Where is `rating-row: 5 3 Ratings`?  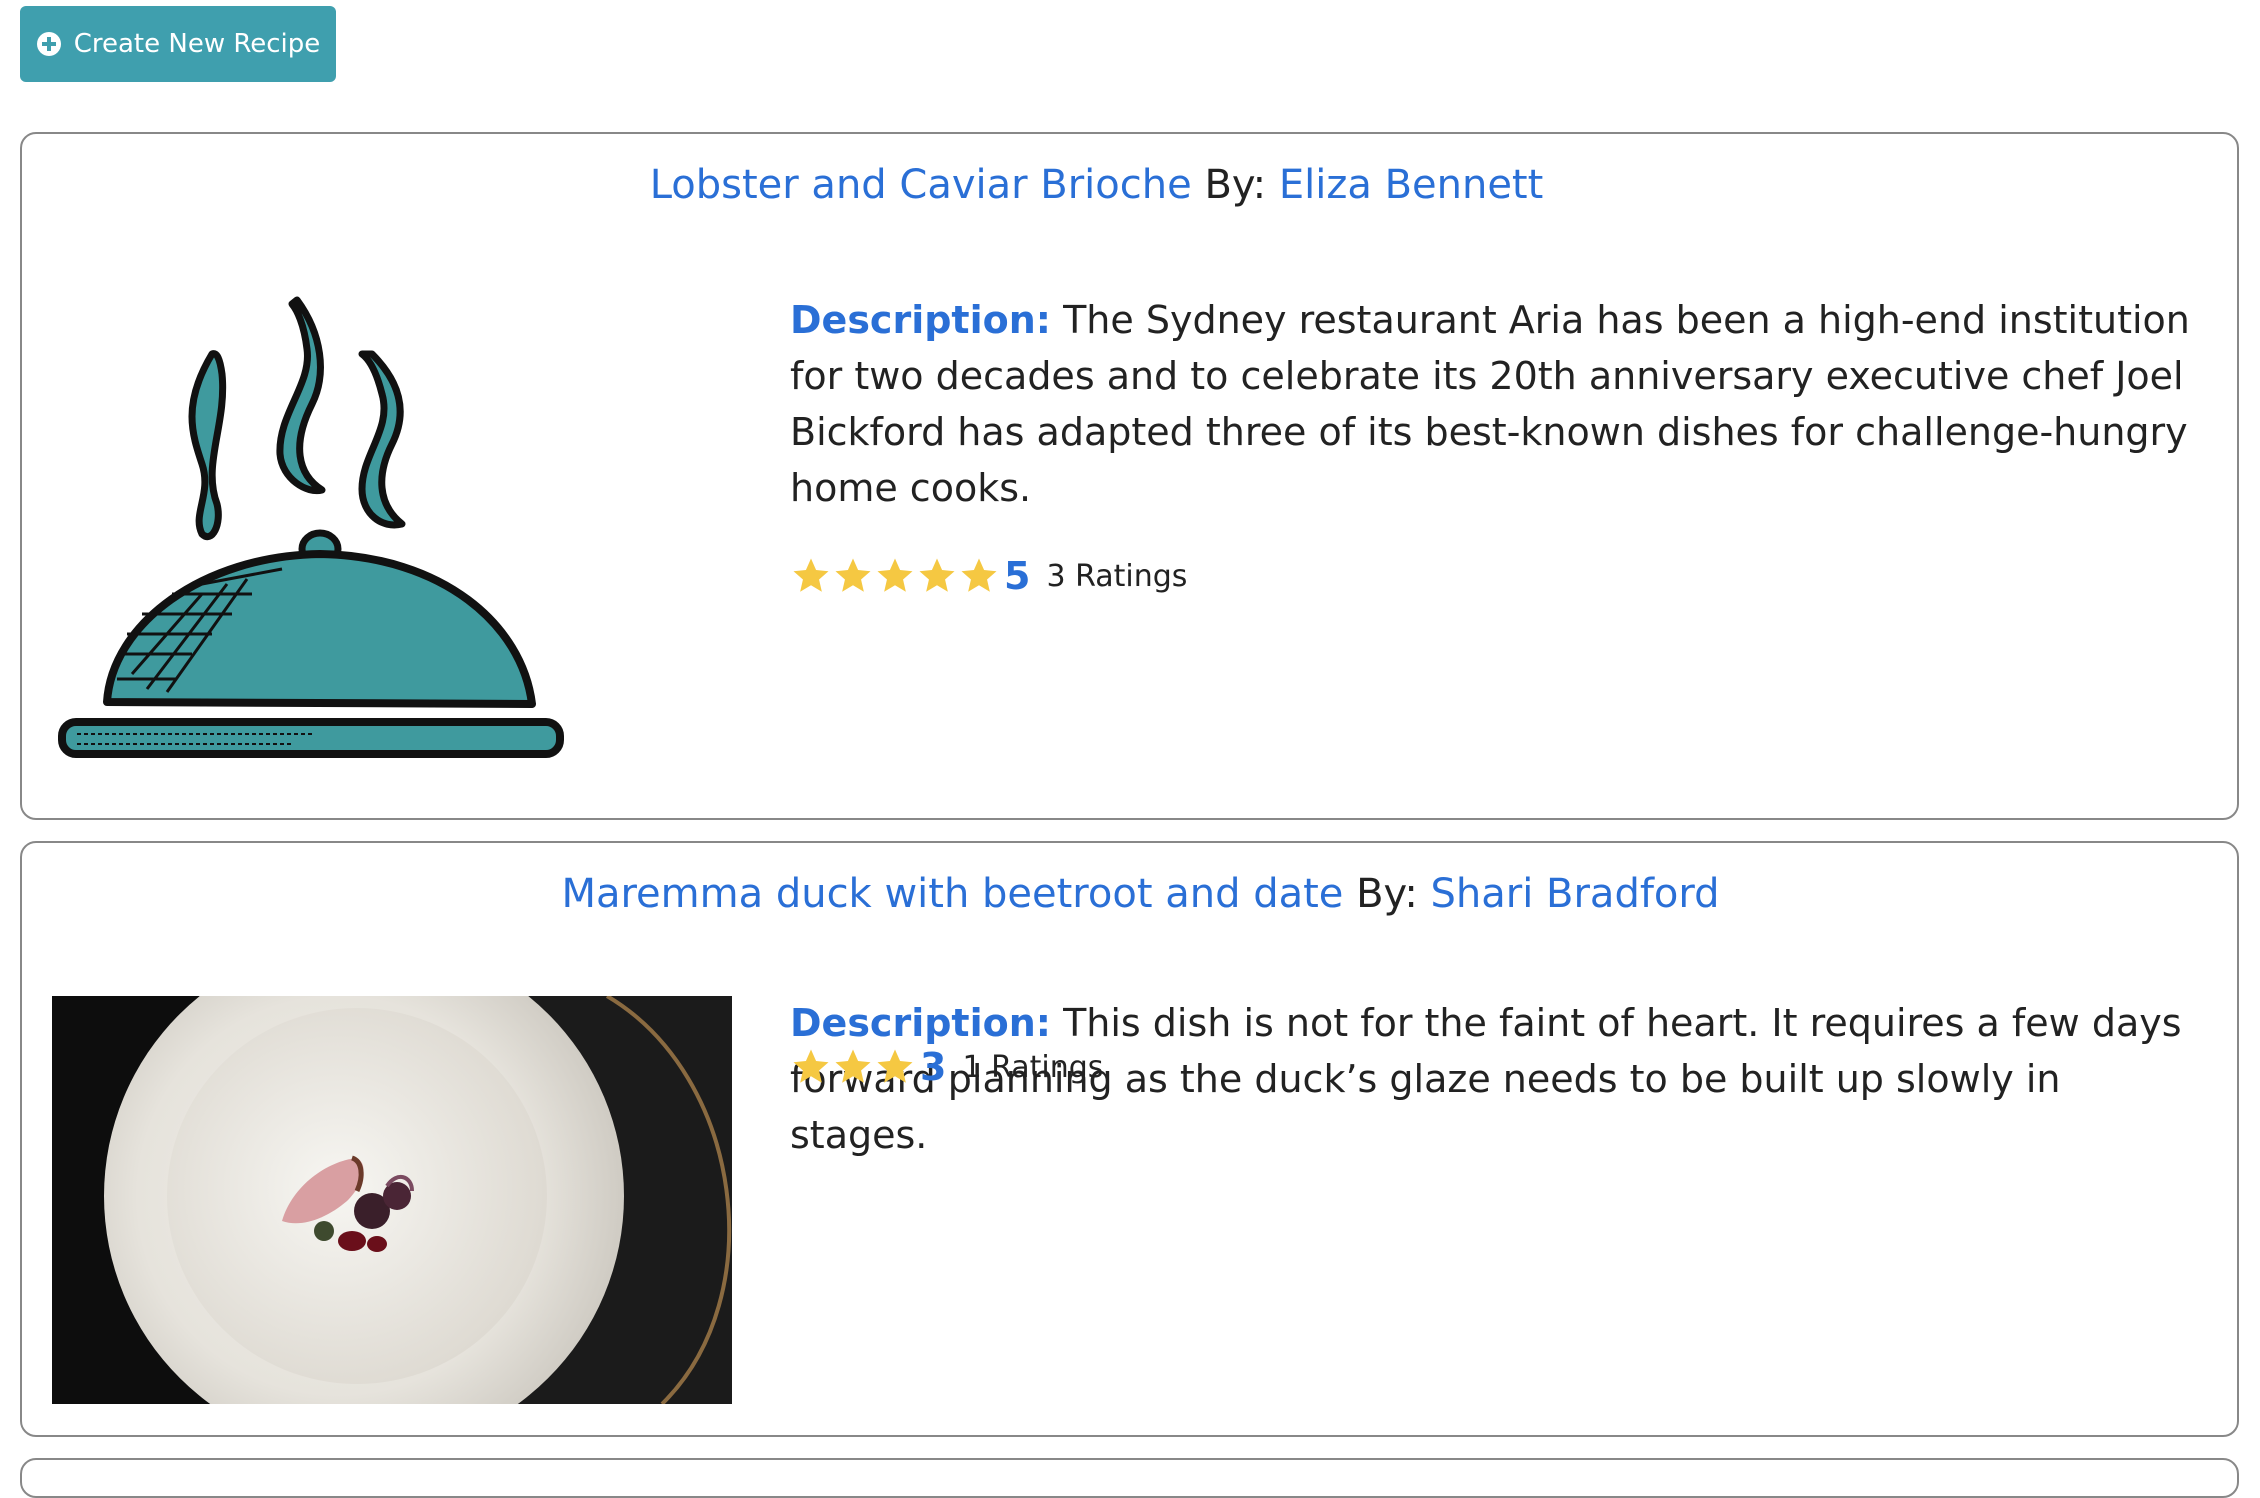 rating-row: 5 3 Ratings is located at coordinates (988, 576).